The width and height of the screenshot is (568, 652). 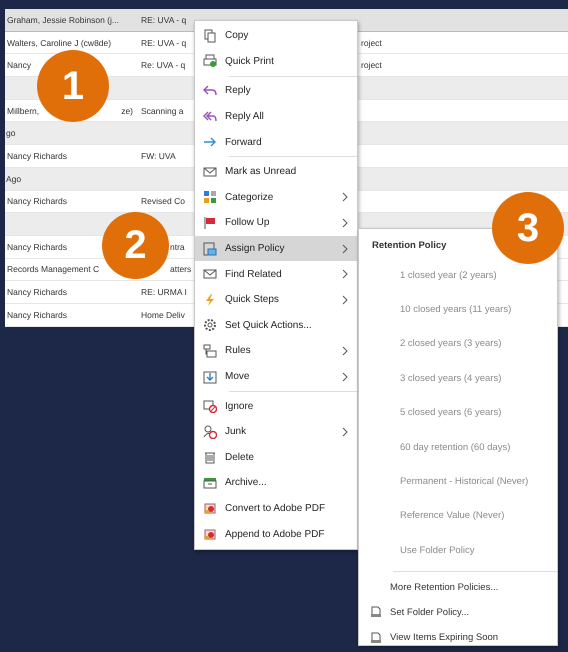 What do you see at coordinates (276, 406) in the screenshot?
I see `menu-item: Ignore` at bounding box center [276, 406].